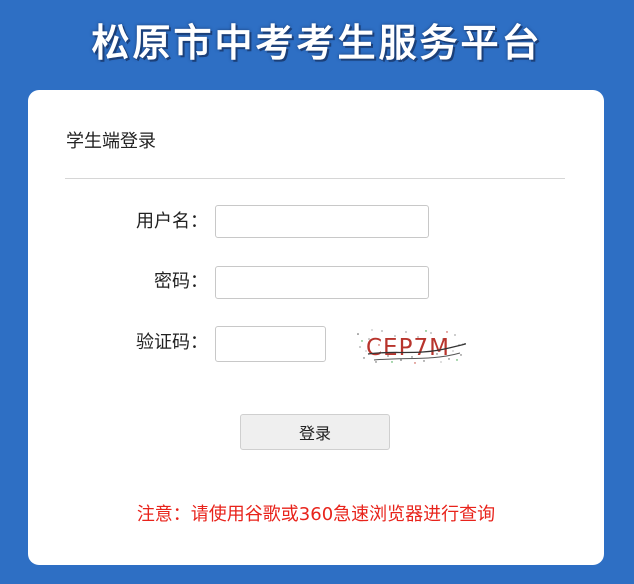 The width and height of the screenshot is (634, 584). What do you see at coordinates (270, 344) in the screenshot?
I see `captcha-input` at bounding box center [270, 344].